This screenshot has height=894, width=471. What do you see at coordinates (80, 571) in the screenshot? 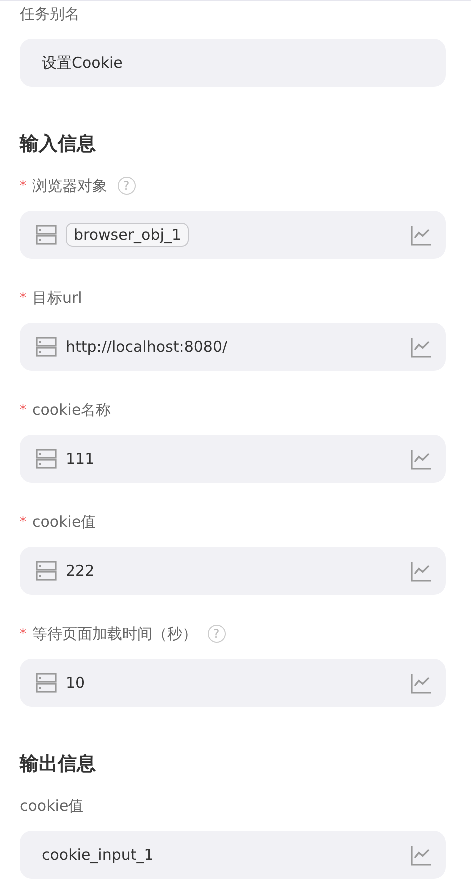
I see `field-value: 222` at bounding box center [80, 571].